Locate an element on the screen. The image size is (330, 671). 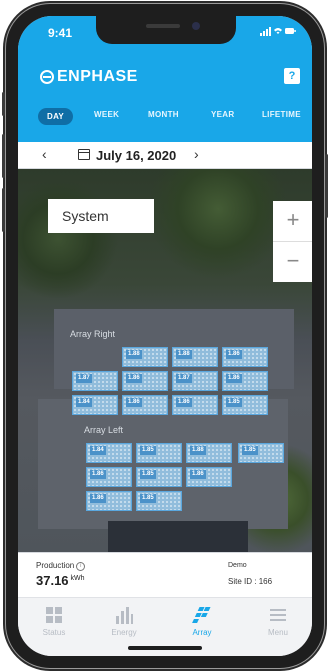
nav-status-label: Status is located at coordinates (54, 632).